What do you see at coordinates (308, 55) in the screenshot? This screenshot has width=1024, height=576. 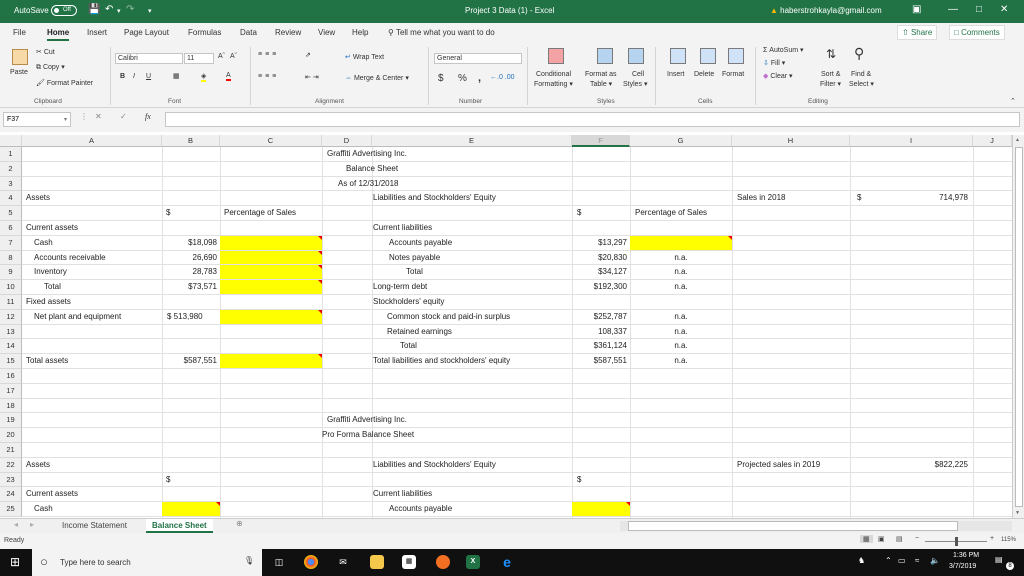 I see `orientation-icon: ⇗` at bounding box center [308, 55].